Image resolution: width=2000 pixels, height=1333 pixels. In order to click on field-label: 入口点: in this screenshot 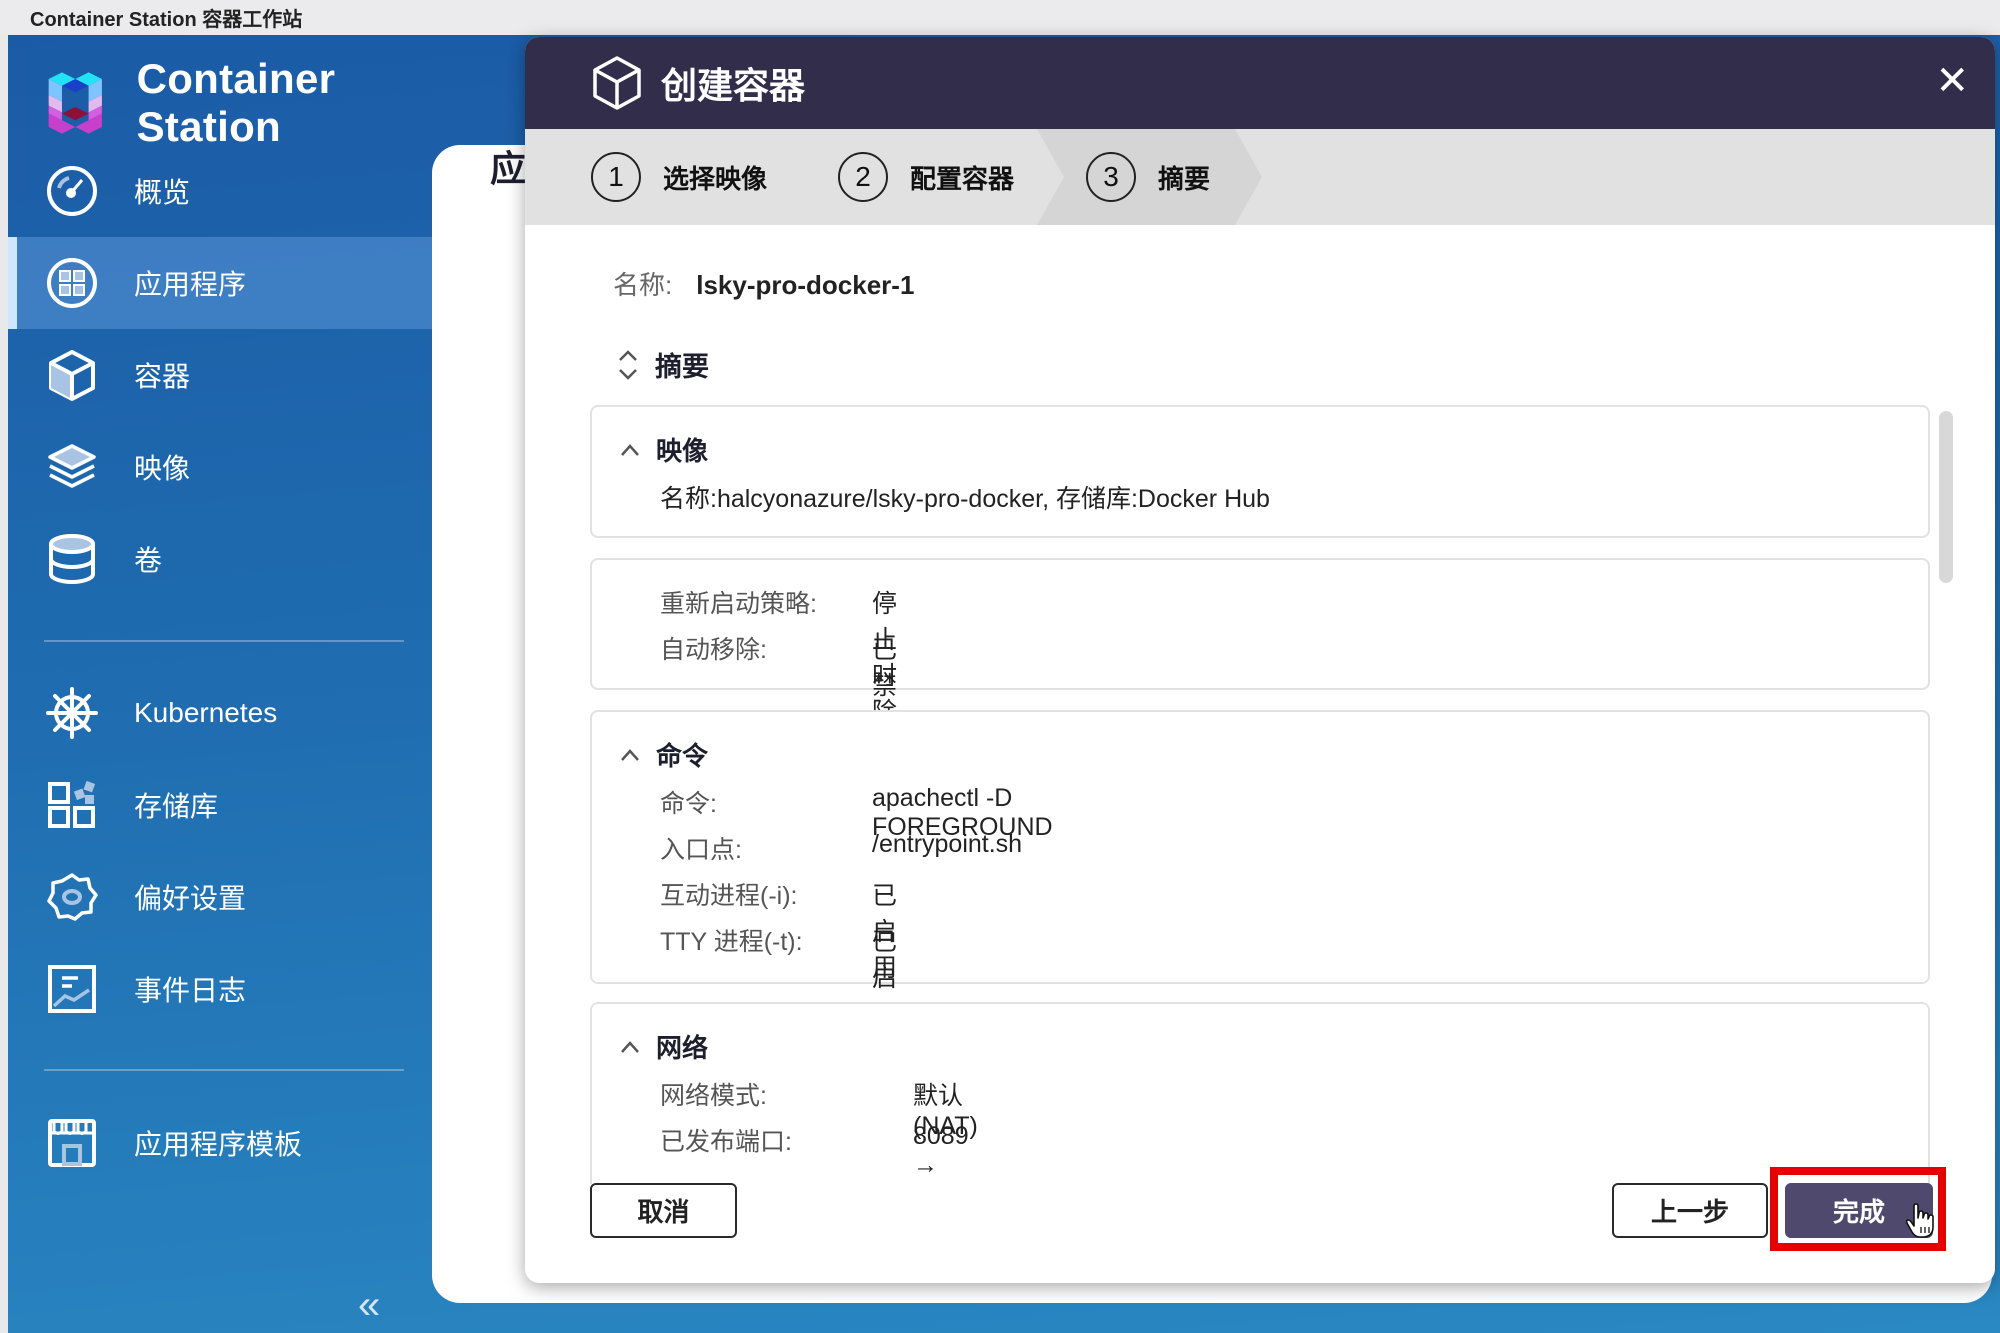, I will do `click(701, 850)`.